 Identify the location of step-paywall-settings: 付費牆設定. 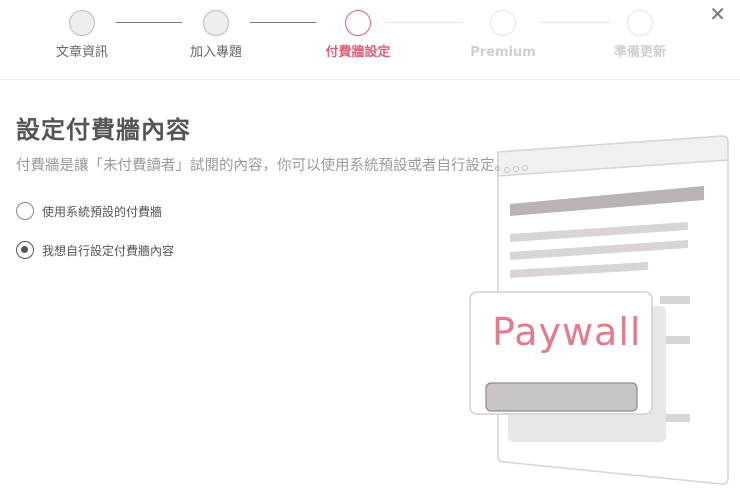
(358, 35).